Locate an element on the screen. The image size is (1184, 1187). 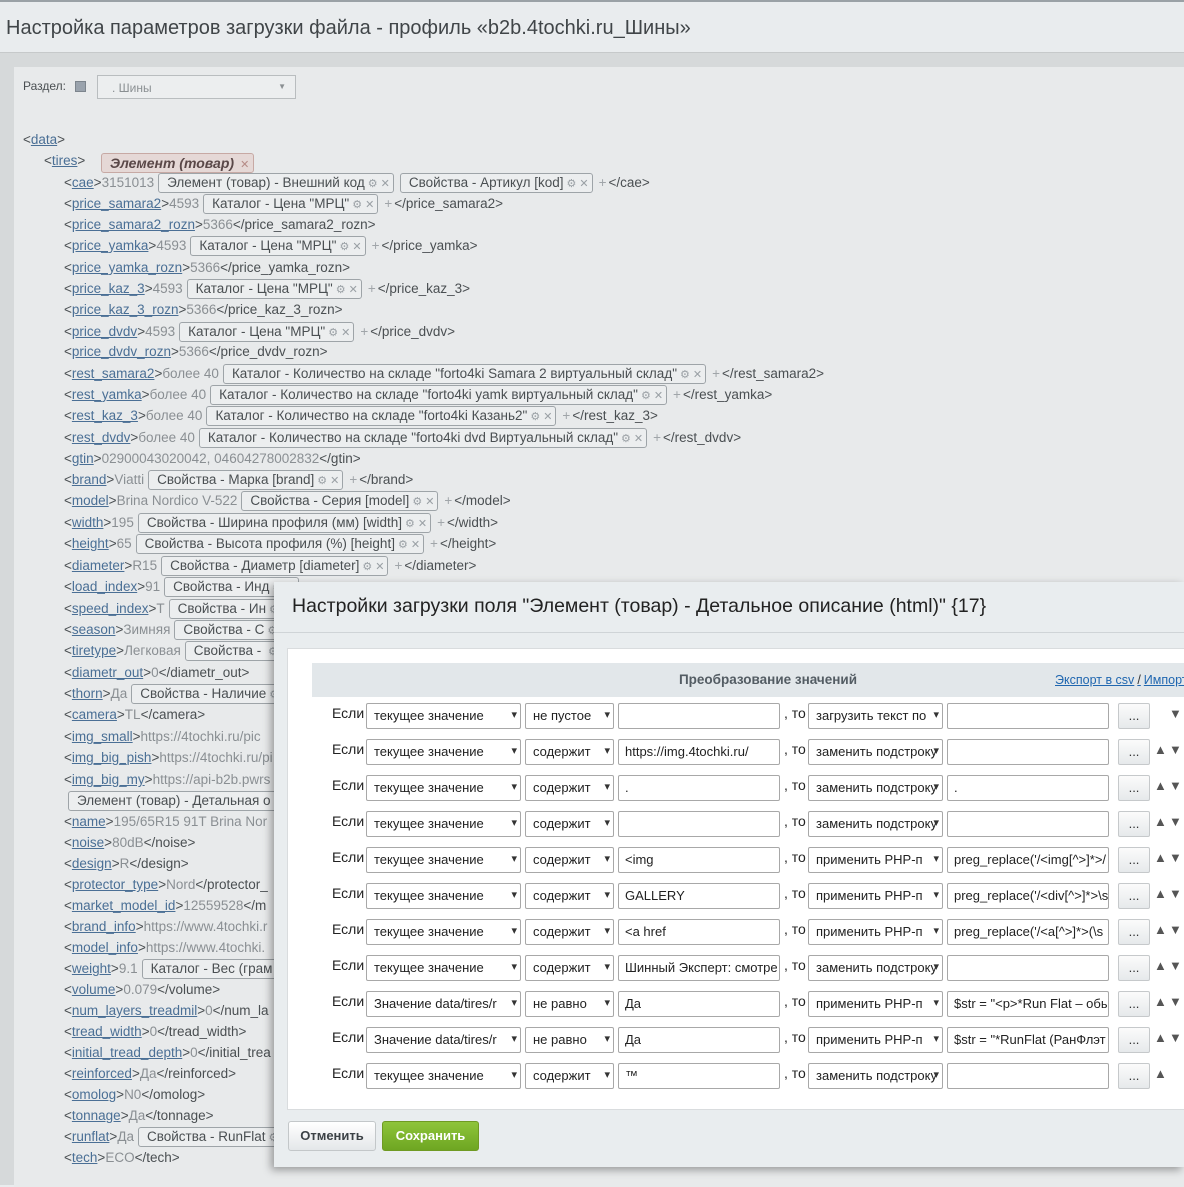
tag-name-link: price_kaz_3_rozn is located at coordinates (125, 309).